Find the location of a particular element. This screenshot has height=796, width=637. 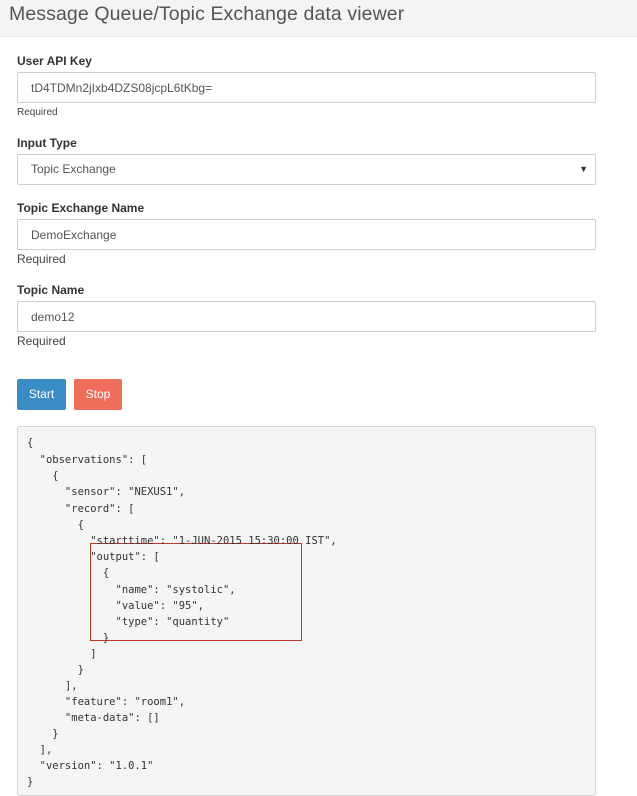

stop-button: Stop is located at coordinates (98, 394).